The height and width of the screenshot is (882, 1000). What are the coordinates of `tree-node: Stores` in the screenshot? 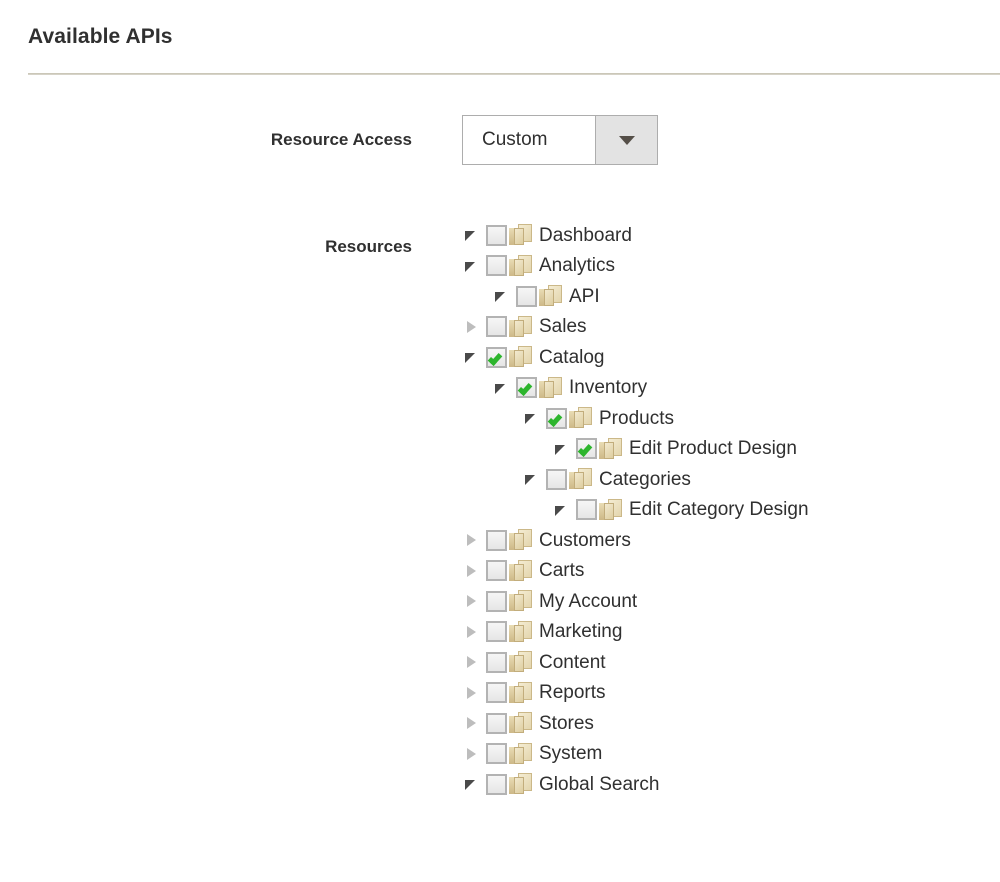 It's located at (635, 723).